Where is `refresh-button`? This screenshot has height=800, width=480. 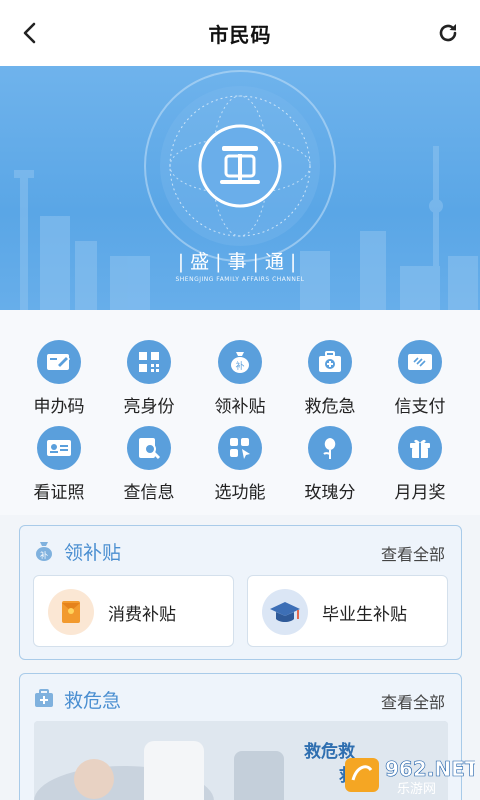 refresh-button is located at coordinates (448, 33).